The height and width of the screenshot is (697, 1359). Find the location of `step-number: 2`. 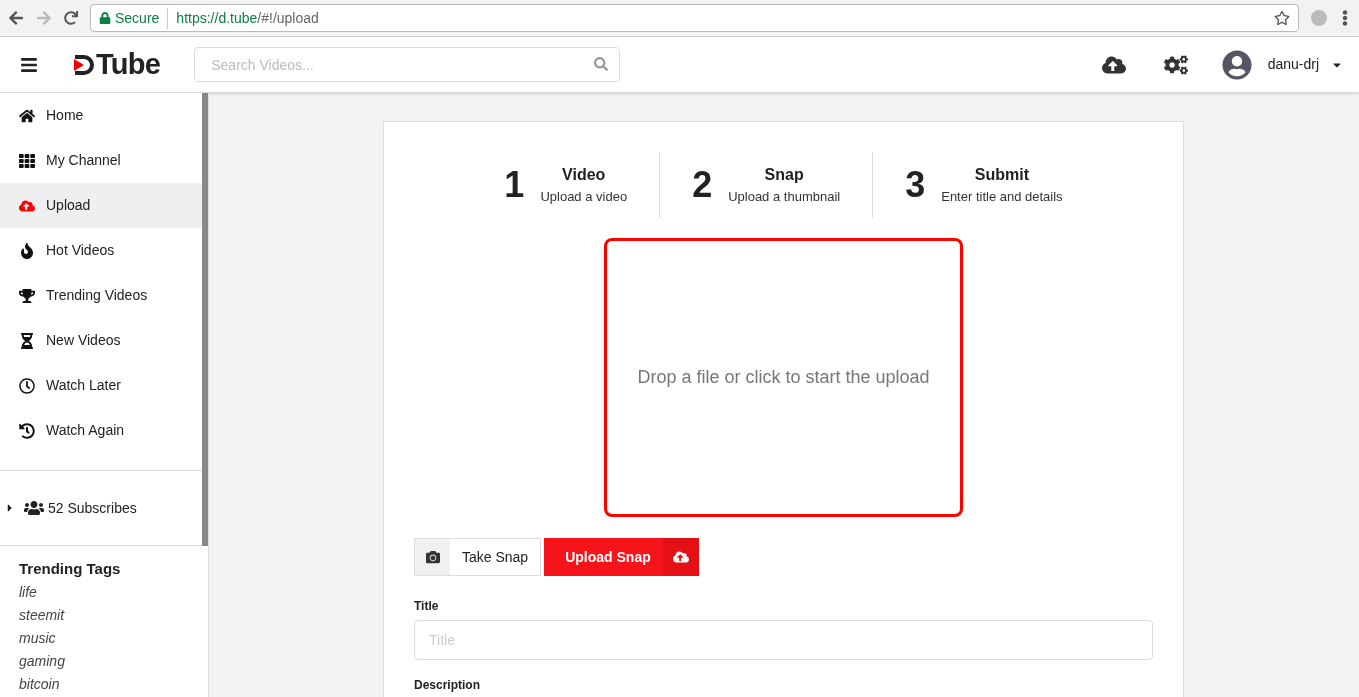

step-number: 2 is located at coordinates (702, 185).